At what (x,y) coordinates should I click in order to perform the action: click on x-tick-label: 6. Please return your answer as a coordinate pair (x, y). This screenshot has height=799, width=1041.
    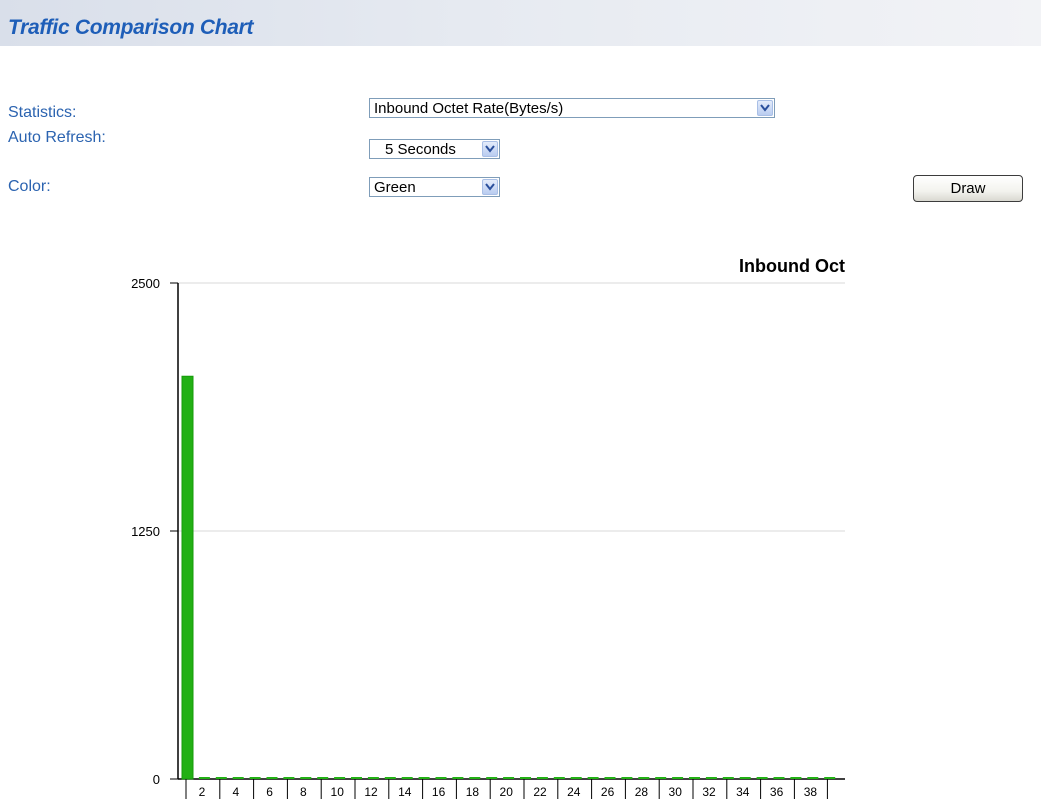
    Looking at the image, I should click on (269, 792).